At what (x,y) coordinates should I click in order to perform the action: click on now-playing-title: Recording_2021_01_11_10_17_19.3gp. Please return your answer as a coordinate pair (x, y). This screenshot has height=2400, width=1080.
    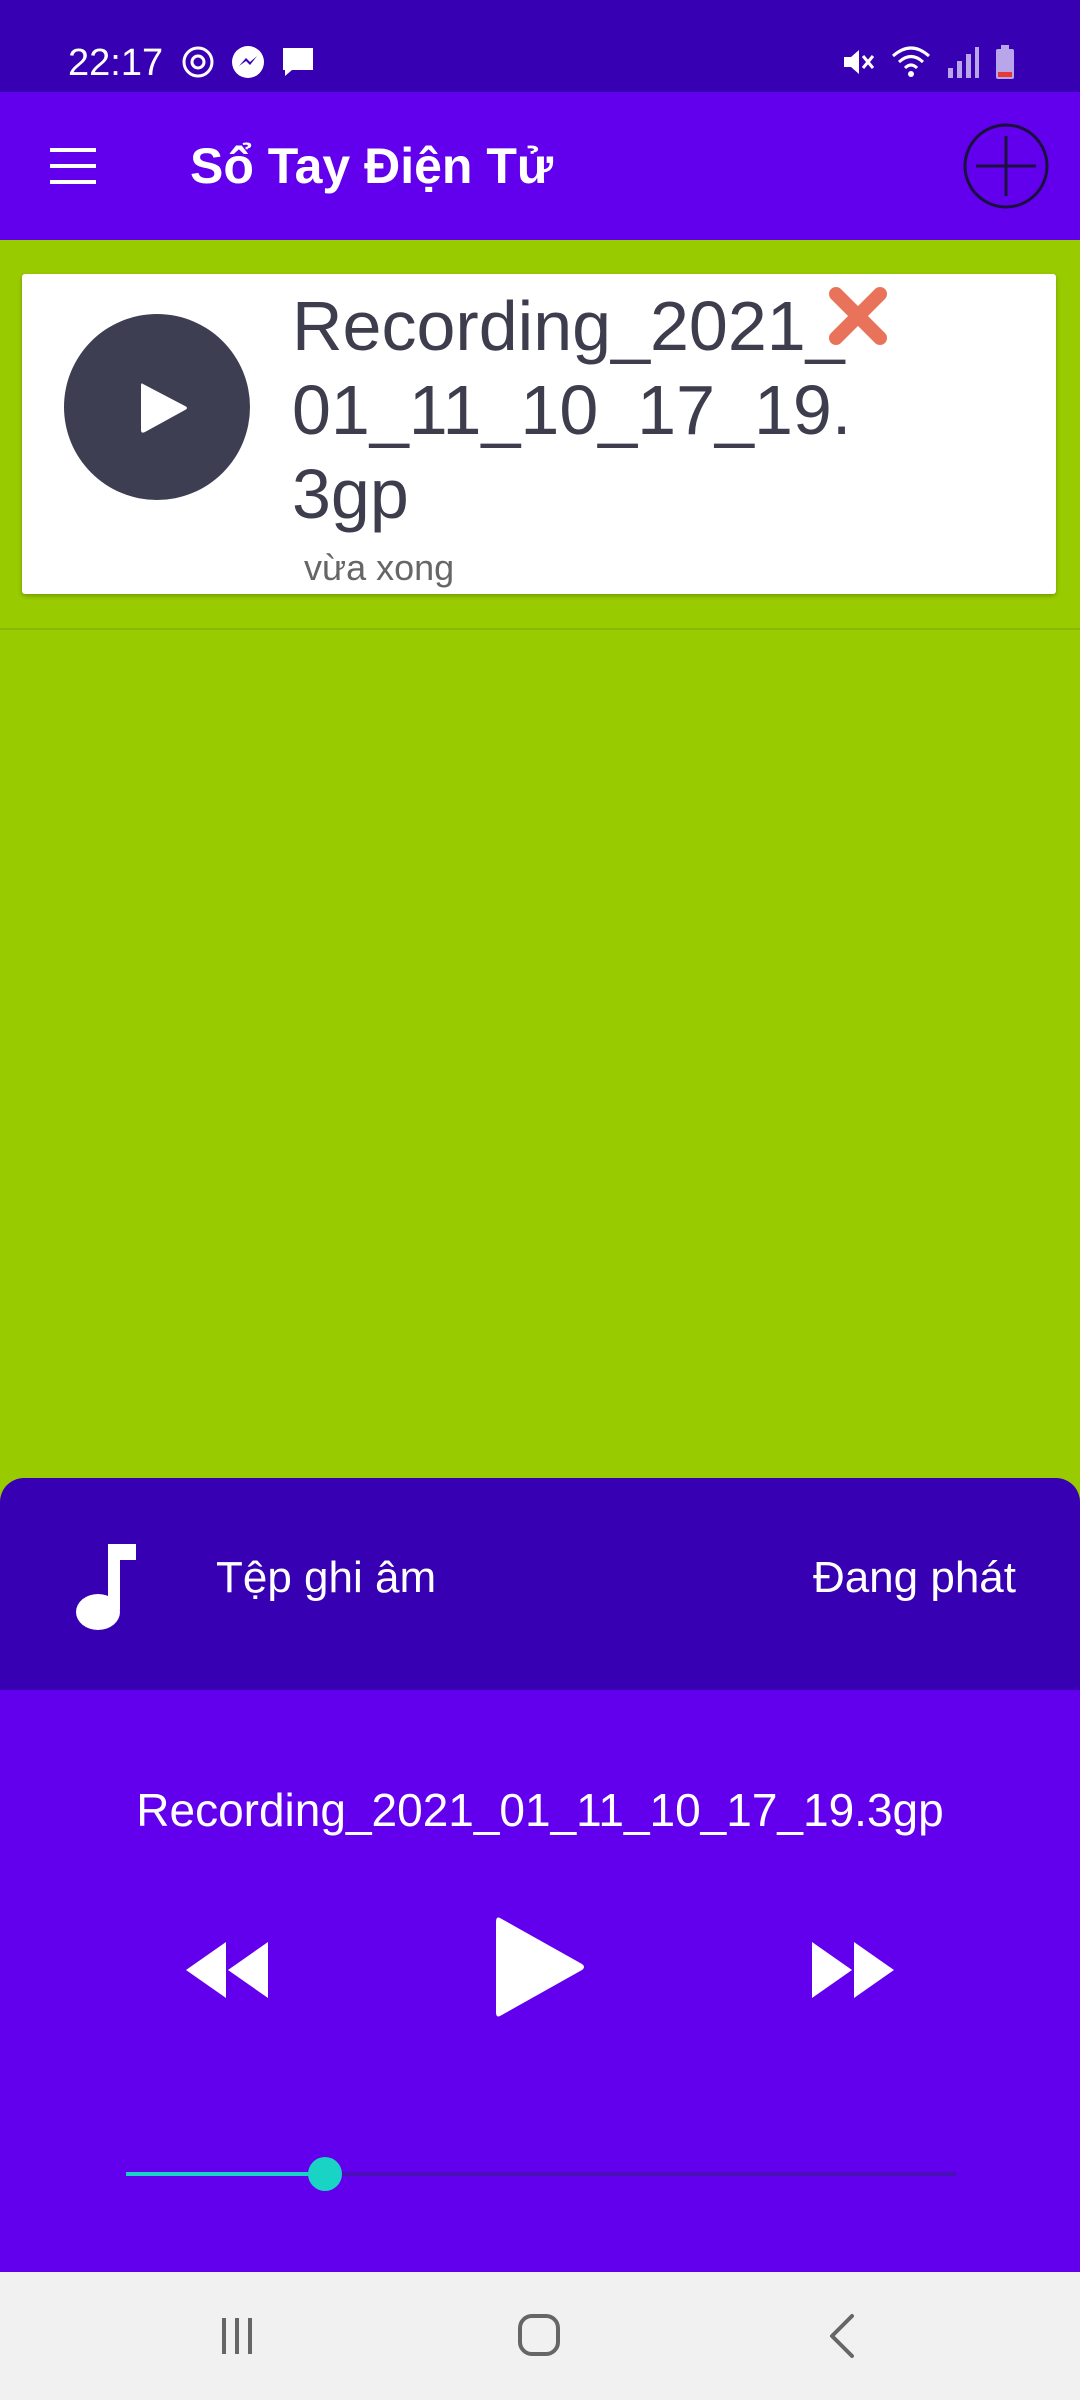
    Looking at the image, I should click on (540, 1810).